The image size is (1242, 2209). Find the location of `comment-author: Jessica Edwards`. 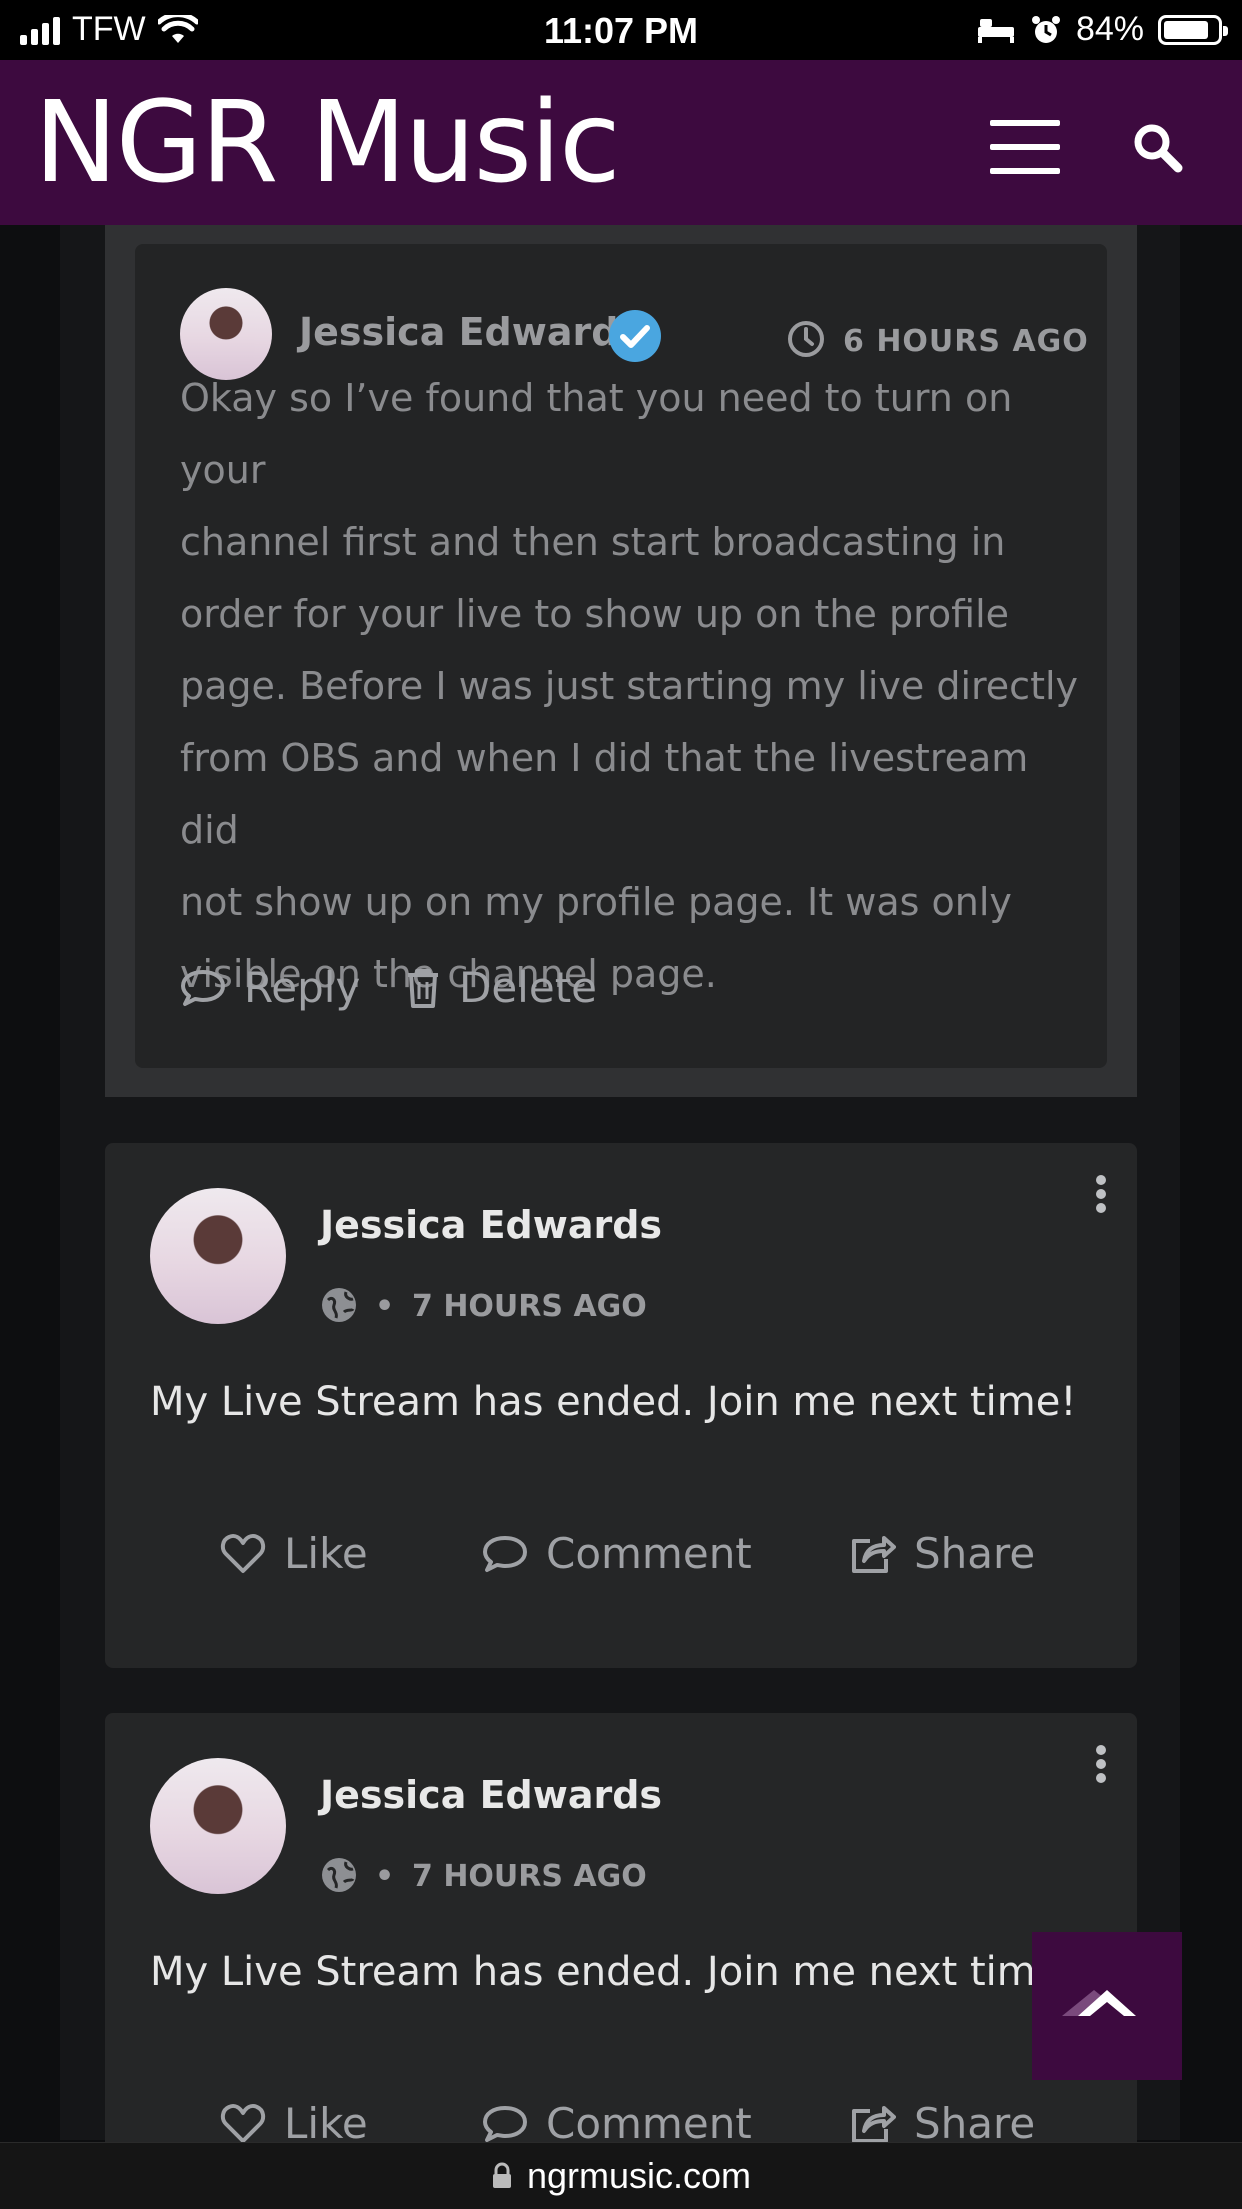

comment-author: Jessica Edwards is located at coordinates (470, 332).